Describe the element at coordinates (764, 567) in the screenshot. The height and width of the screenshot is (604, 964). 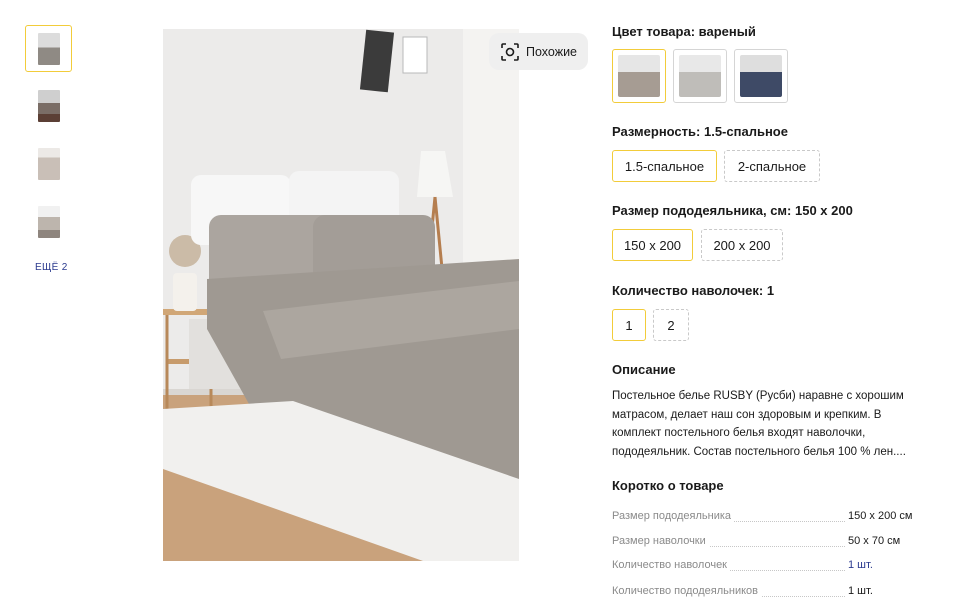
I see `spec-row: Количество наволочек 1 шт.` at that location.